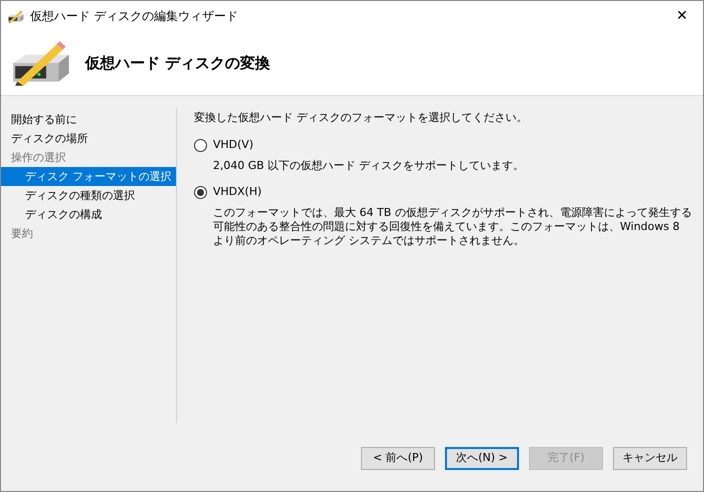 The height and width of the screenshot is (492, 704). I want to click on wizard-button: 次へ(N) >, so click(482, 458).